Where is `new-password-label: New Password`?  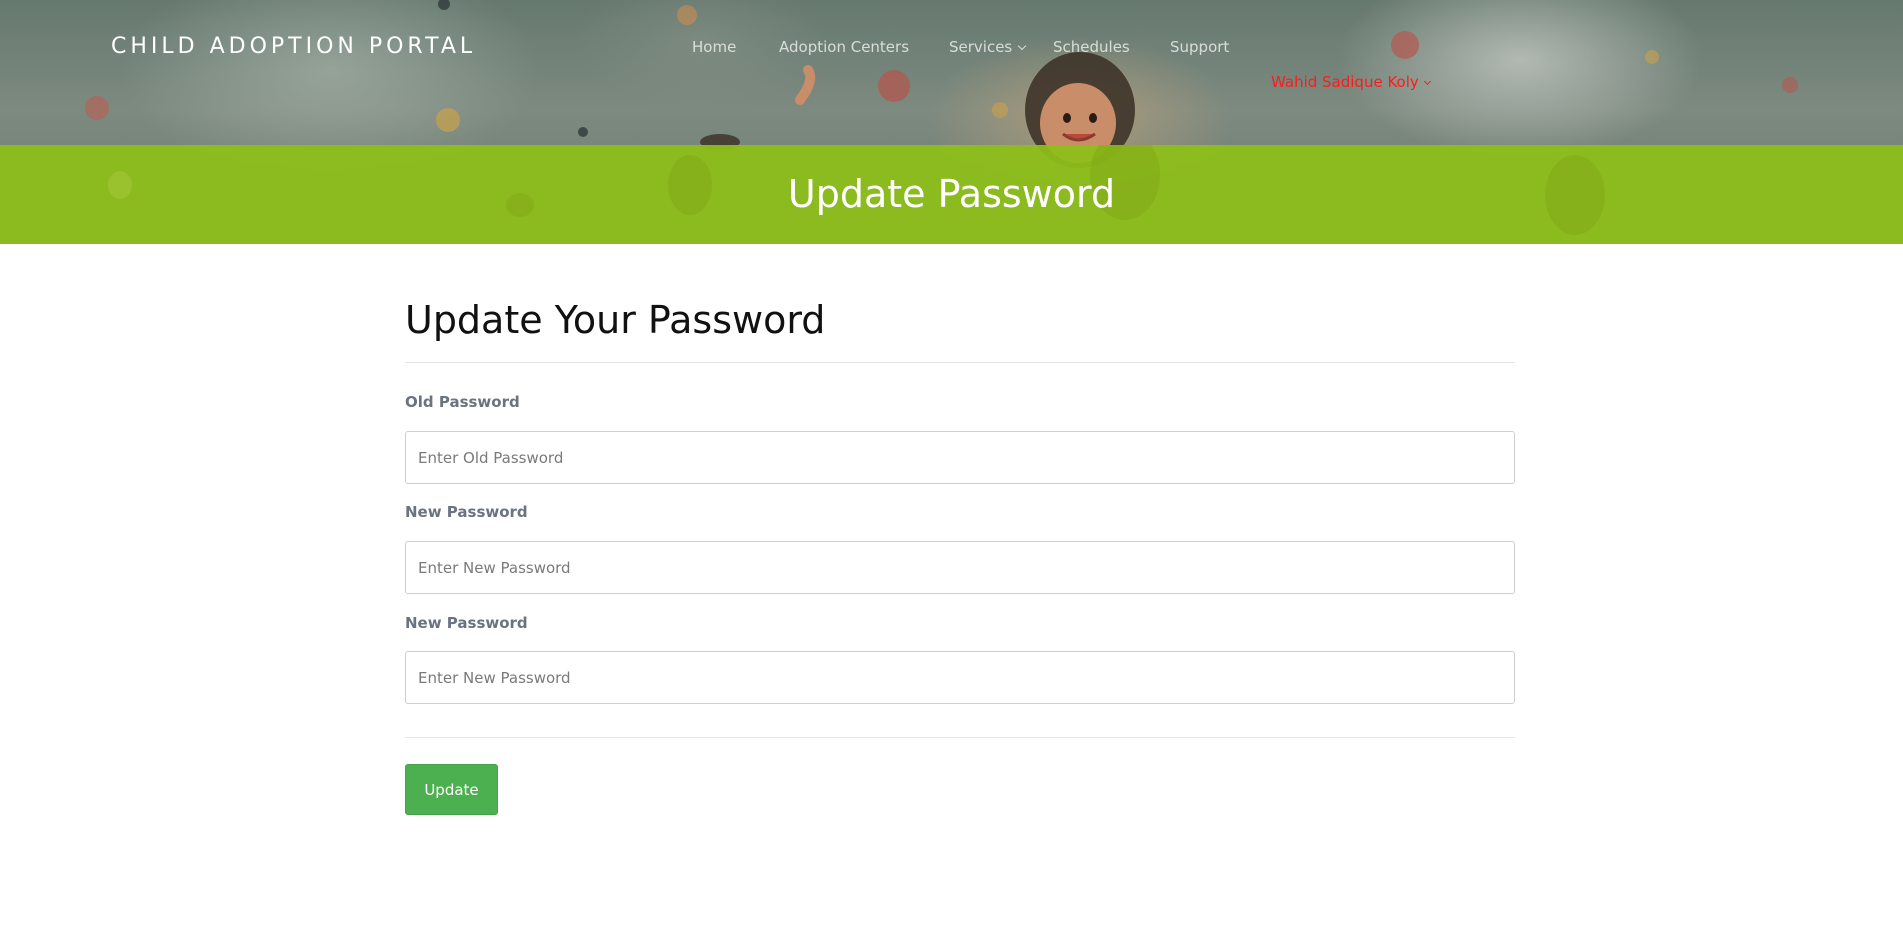
new-password-label: New Password is located at coordinates (466, 512).